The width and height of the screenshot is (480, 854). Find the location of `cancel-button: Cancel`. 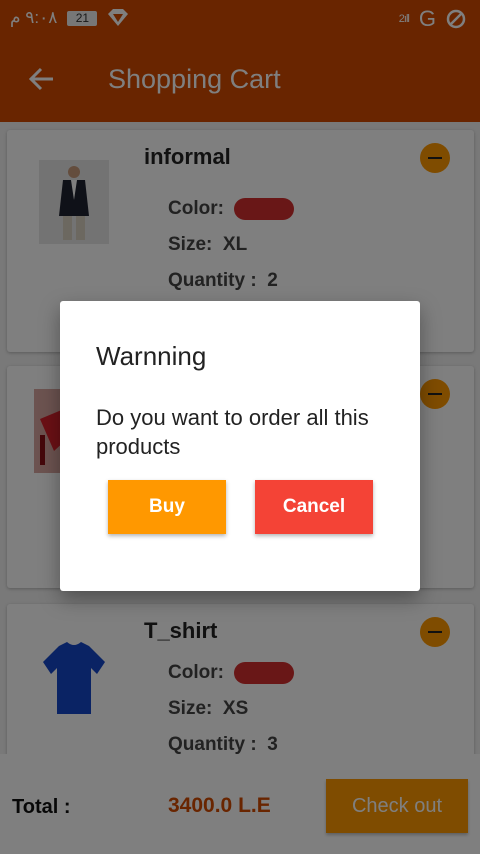

cancel-button: Cancel is located at coordinates (314, 507).